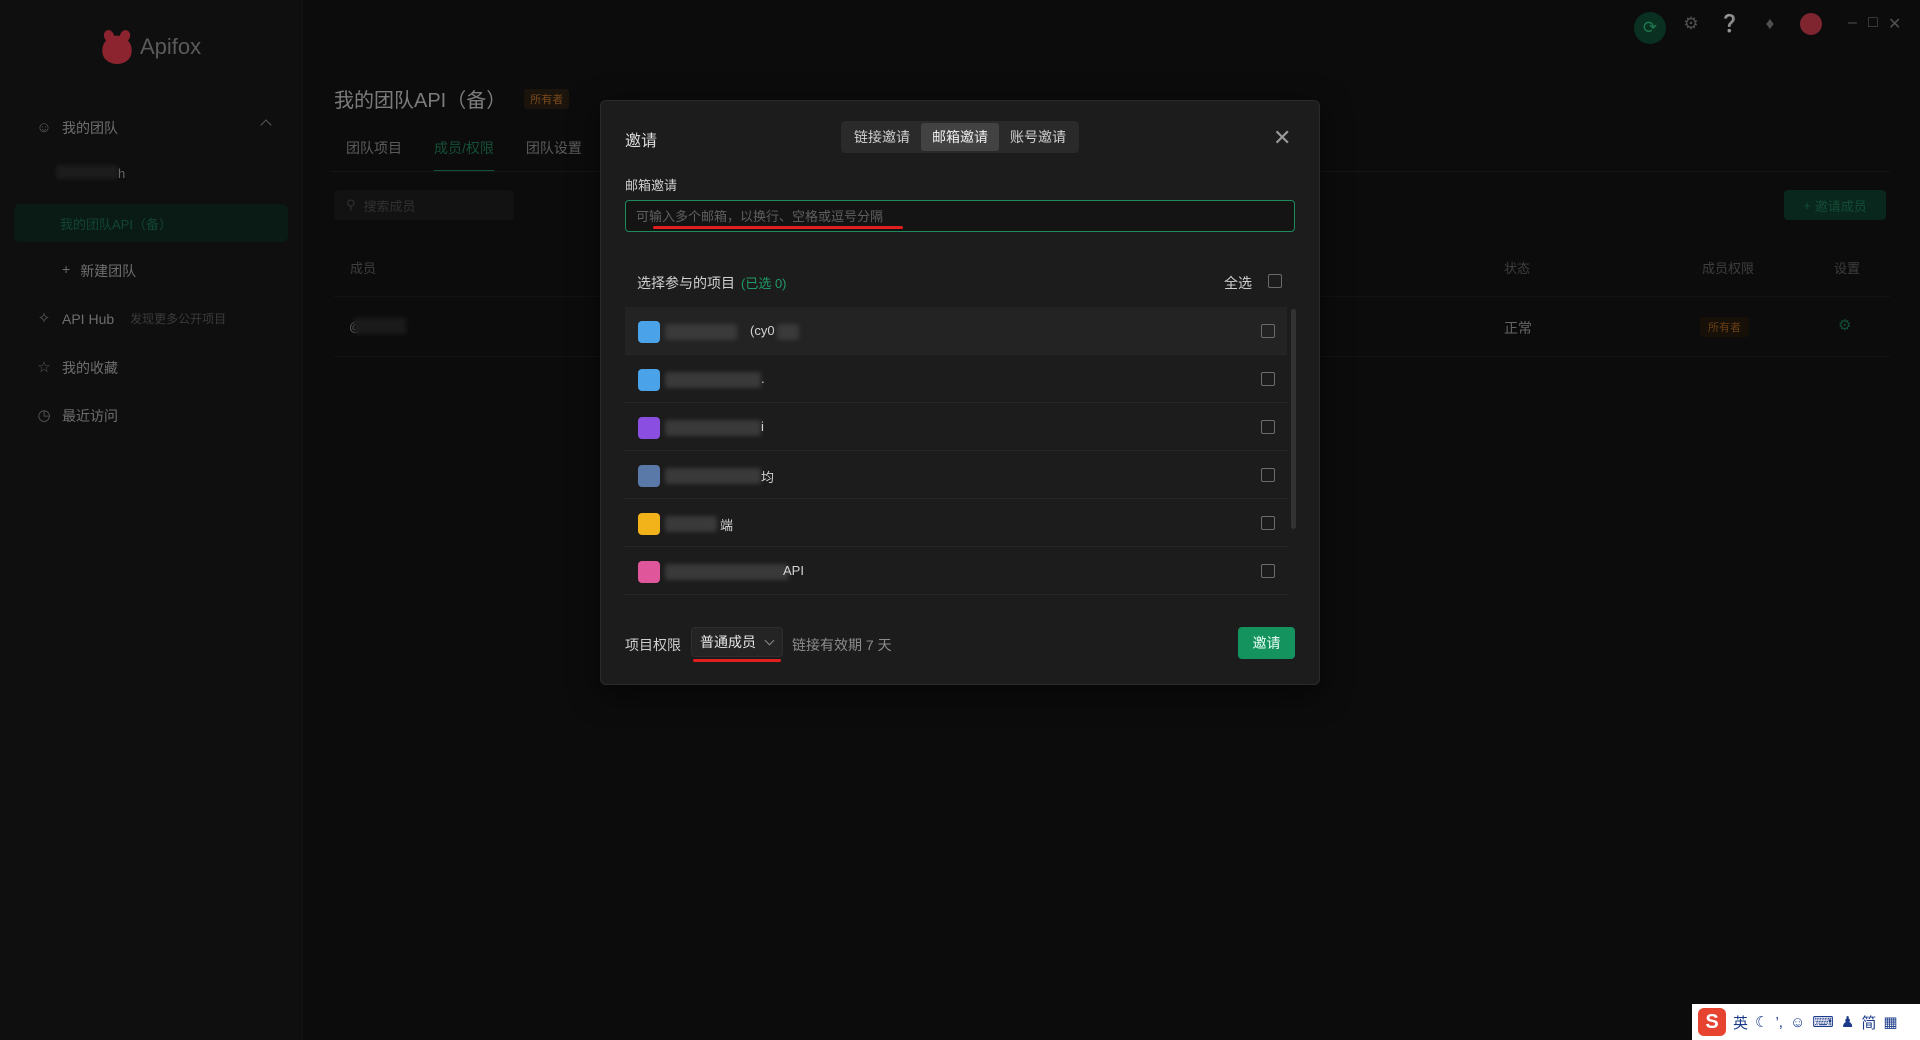  What do you see at coordinates (956, 379) in the screenshot?
I see `list-item: .` at bounding box center [956, 379].